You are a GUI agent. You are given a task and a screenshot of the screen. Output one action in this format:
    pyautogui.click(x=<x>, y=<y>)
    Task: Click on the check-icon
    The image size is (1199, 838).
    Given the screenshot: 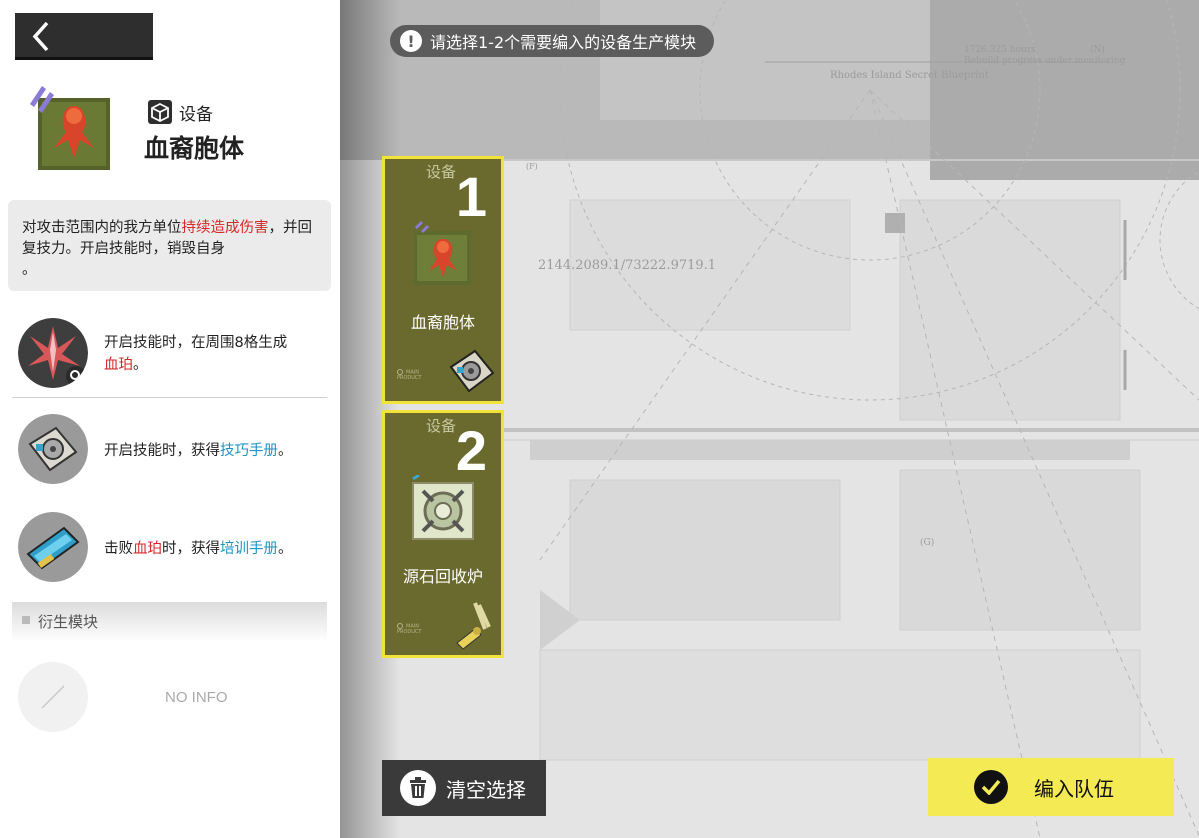 What is the action you would take?
    pyautogui.click(x=991, y=787)
    